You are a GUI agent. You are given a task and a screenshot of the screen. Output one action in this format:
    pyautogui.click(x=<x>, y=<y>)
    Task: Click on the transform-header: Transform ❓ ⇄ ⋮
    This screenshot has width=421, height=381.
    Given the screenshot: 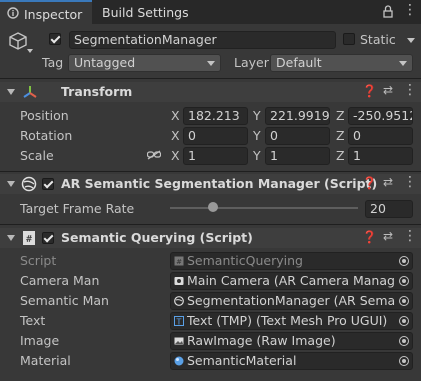 What is the action you would take?
    pyautogui.click(x=210, y=92)
    